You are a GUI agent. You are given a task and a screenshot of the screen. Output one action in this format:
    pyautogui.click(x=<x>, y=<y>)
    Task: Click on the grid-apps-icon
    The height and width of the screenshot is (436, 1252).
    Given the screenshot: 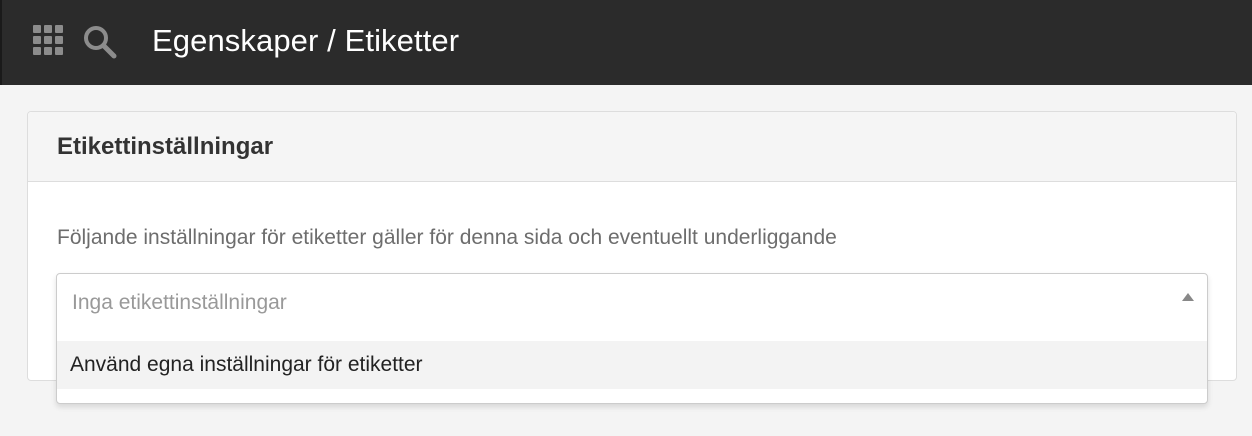 What is the action you would take?
    pyautogui.click(x=49, y=41)
    